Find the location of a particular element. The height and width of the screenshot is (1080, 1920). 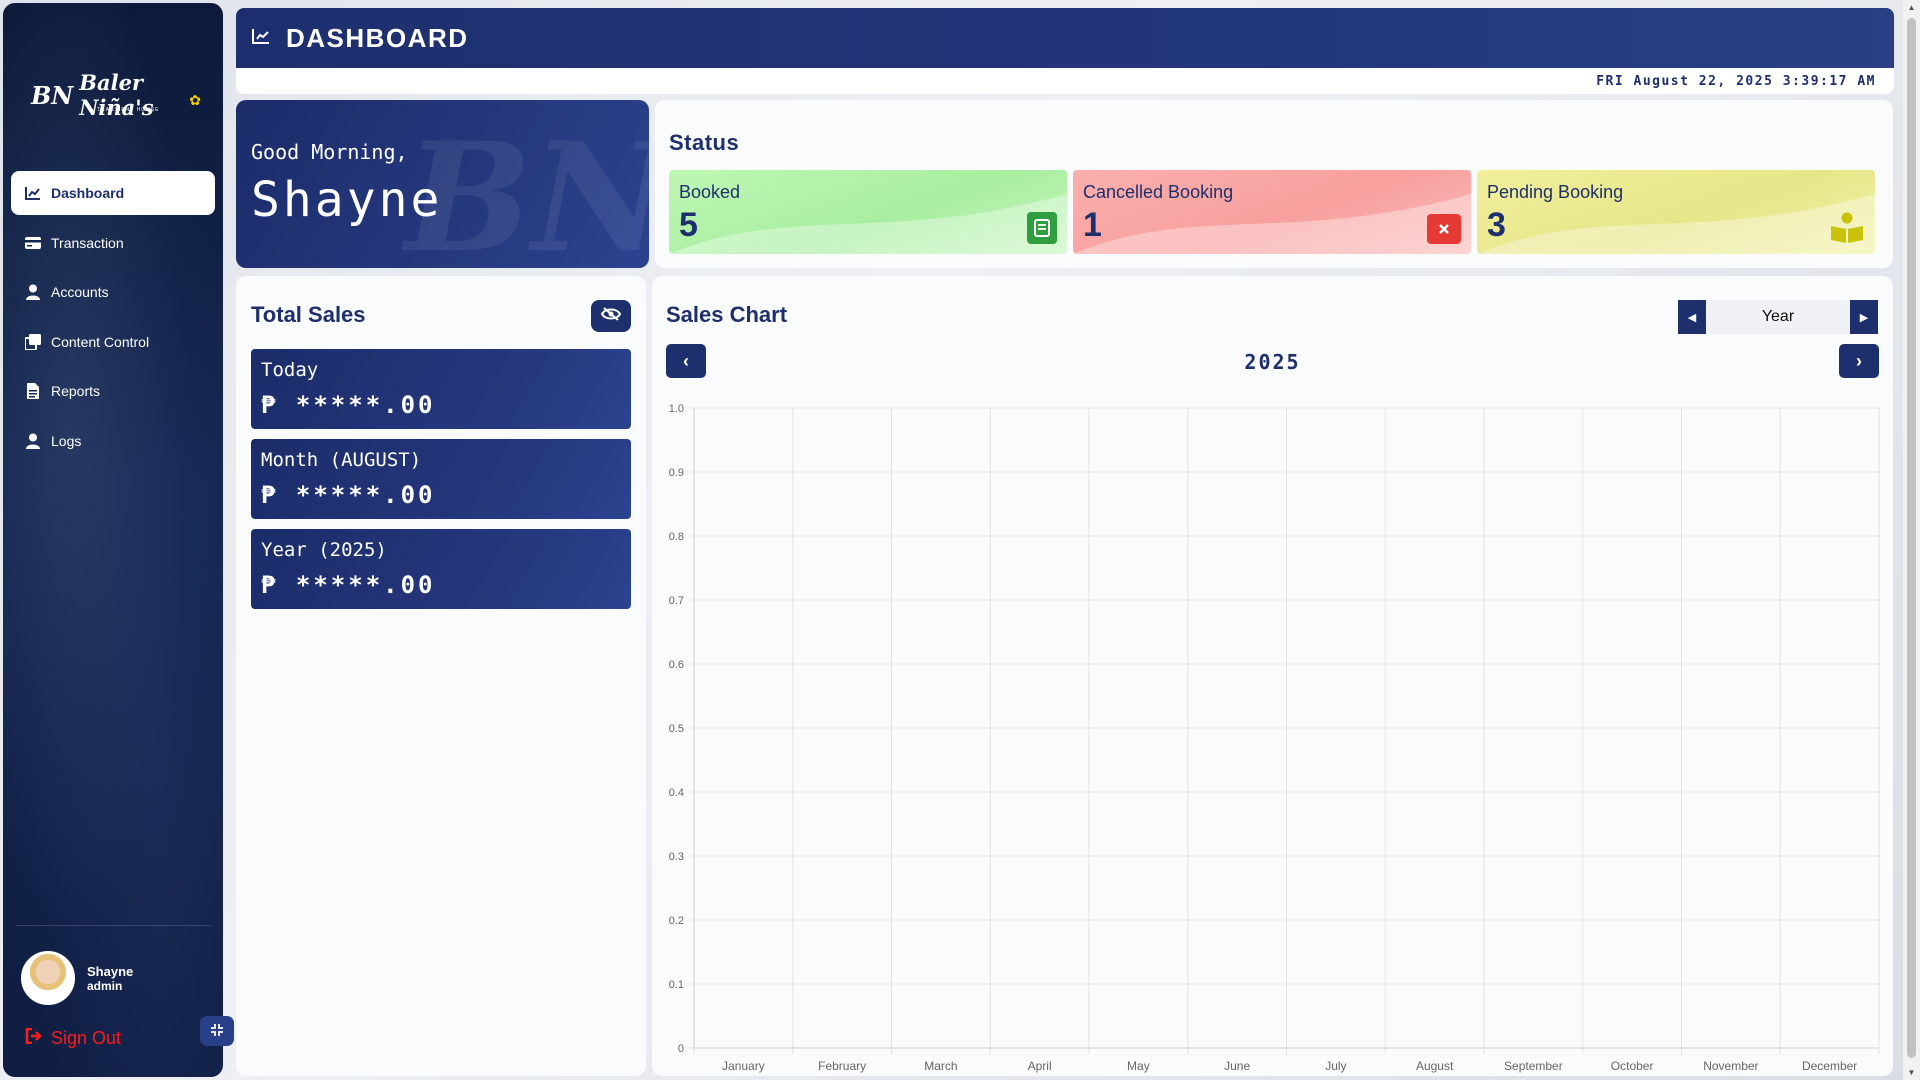

cancelled-label: Cancelled Booking is located at coordinates (1158, 192).